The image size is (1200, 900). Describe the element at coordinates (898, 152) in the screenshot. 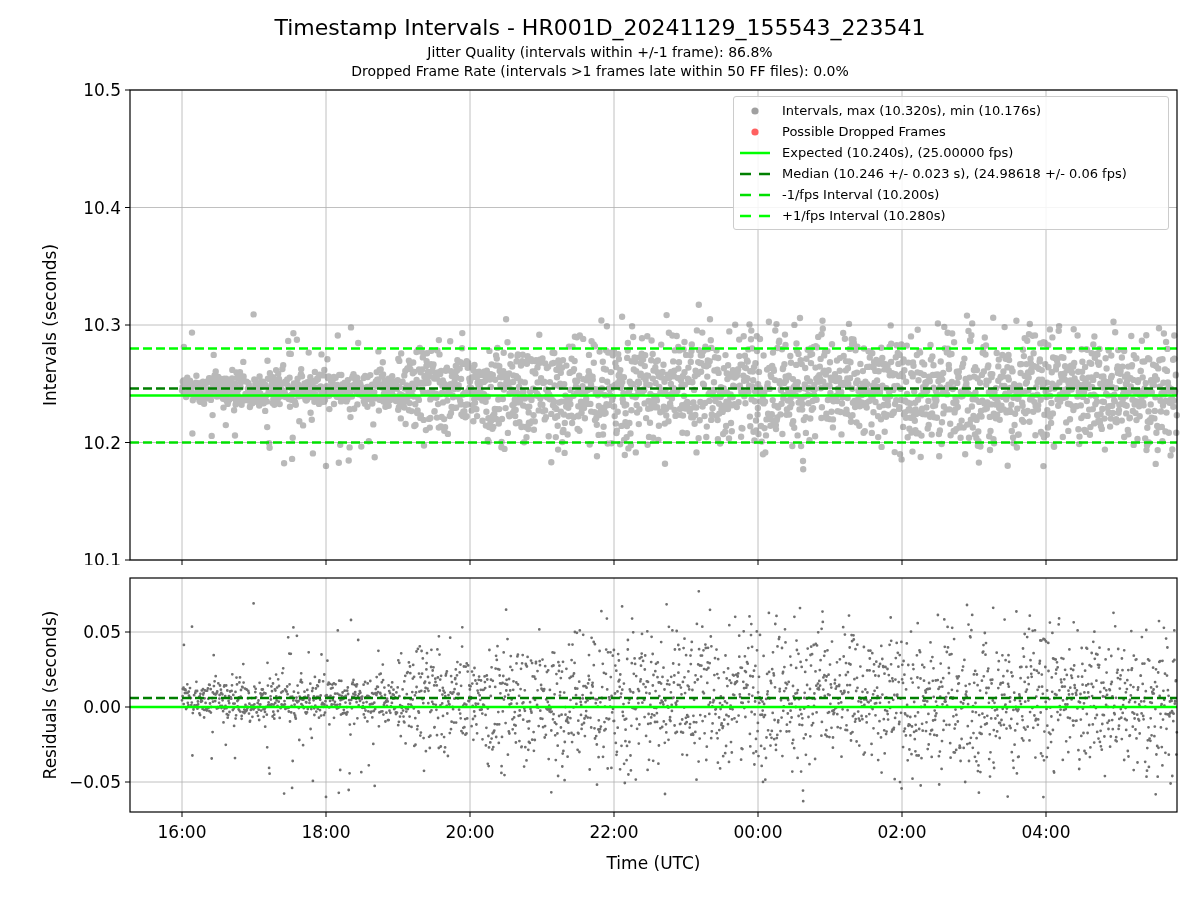

I see `legend-label: Expected (10.240s), (25.00000 fps)` at that location.